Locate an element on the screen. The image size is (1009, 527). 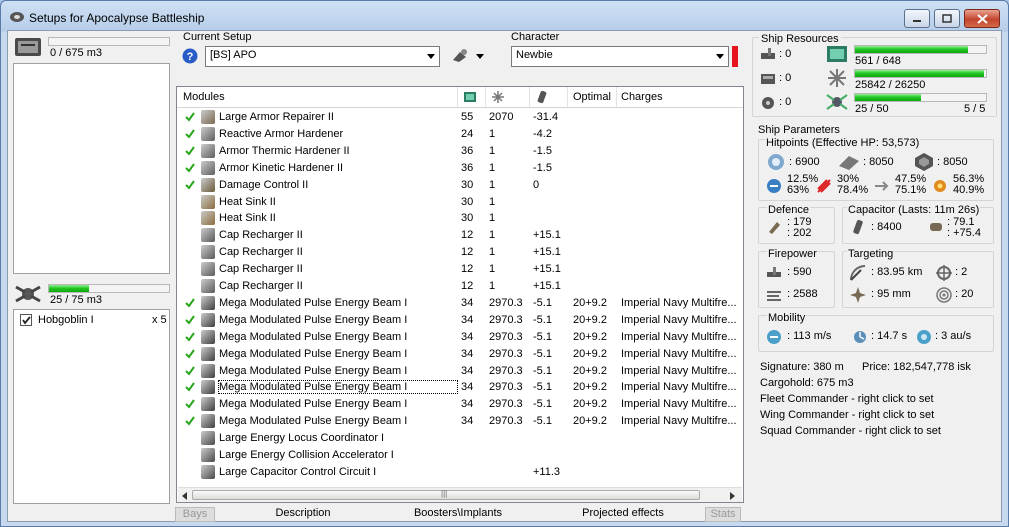
module-name: Damage Control II is located at coordinates (264, 184).